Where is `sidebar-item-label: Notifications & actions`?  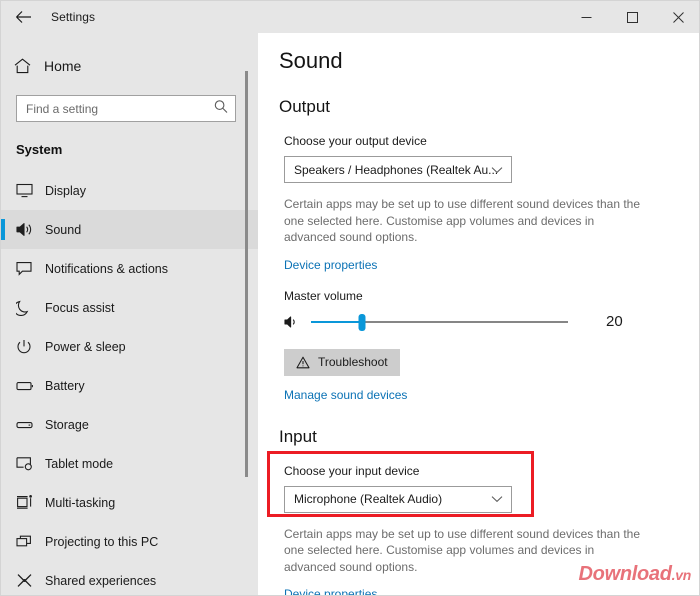 sidebar-item-label: Notifications & actions is located at coordinates (106, 268).